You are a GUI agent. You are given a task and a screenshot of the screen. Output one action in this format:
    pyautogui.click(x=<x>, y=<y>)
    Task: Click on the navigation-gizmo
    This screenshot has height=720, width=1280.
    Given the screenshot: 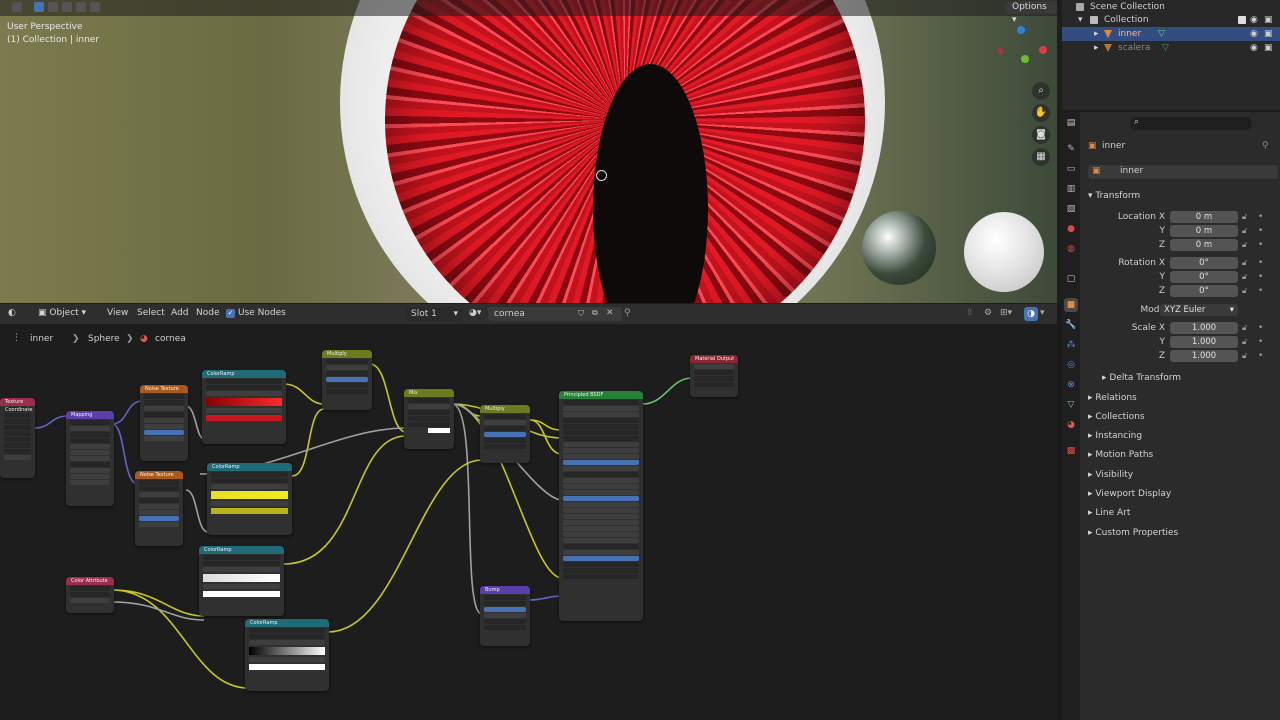 What is the action you would take?
    pyautogui.click(x=1021, y=48)
    